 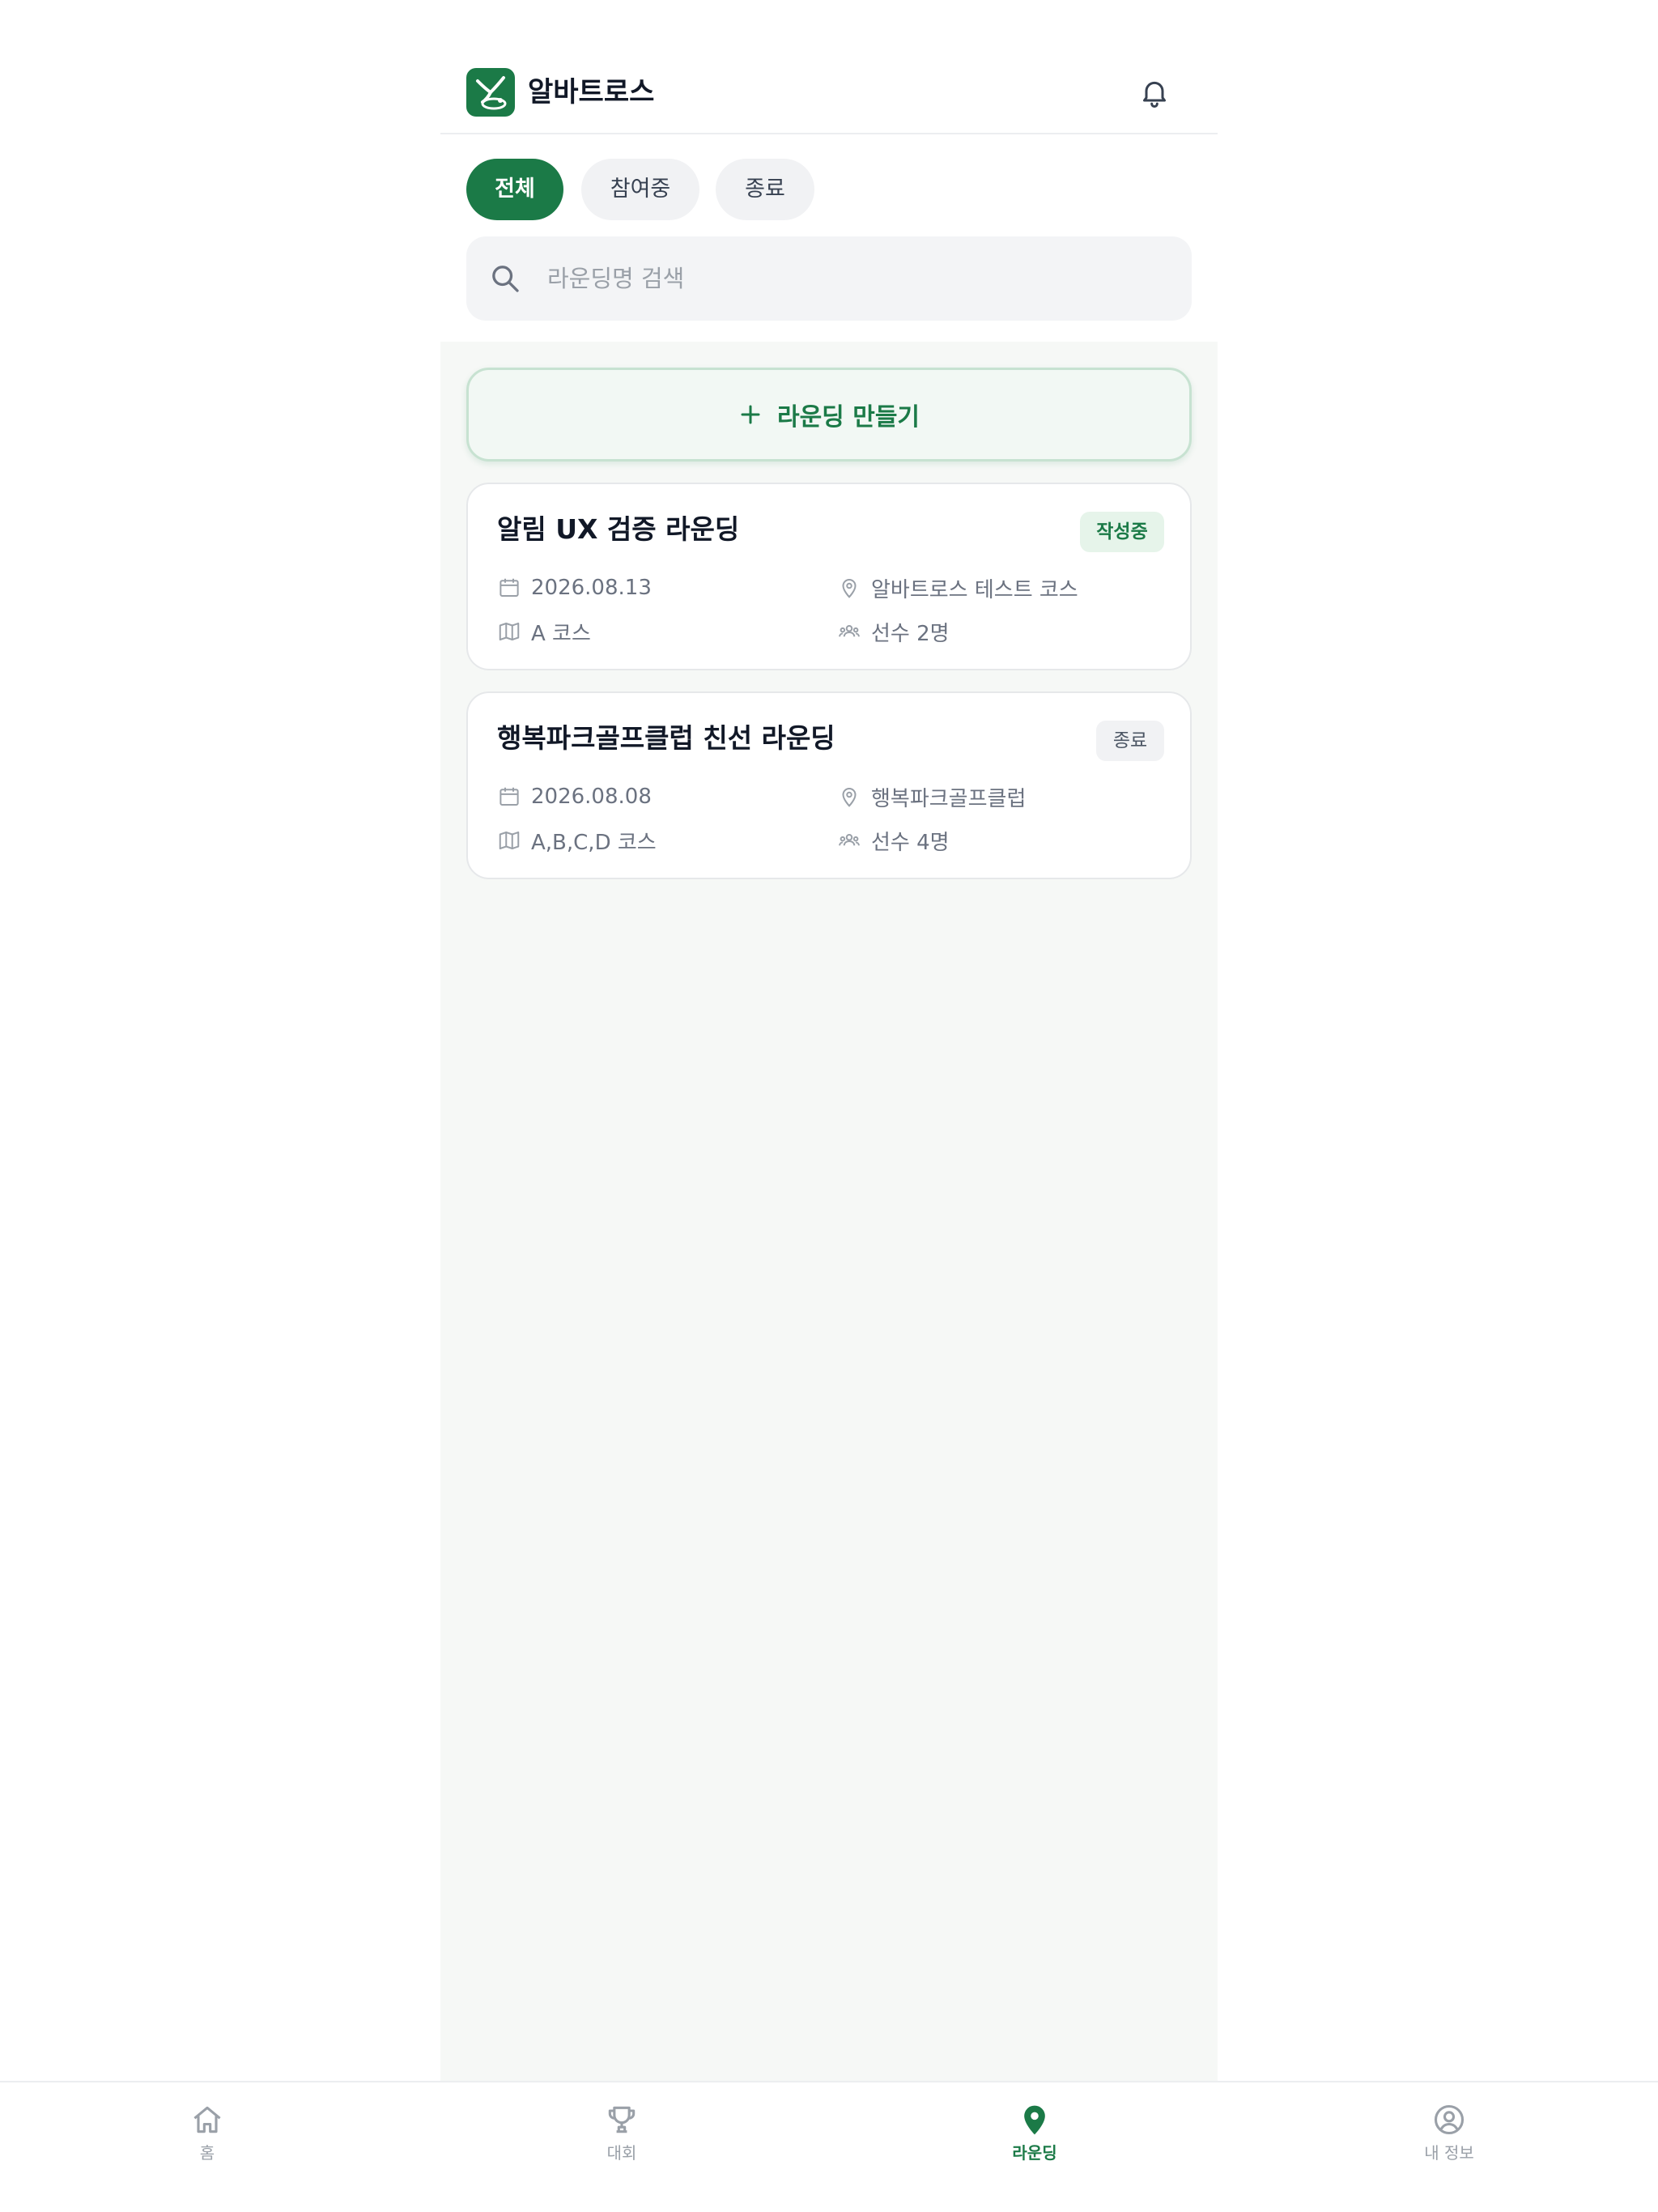 I want to click on create-round-label: 라운딩 만들기, so click(x=848, y=418).